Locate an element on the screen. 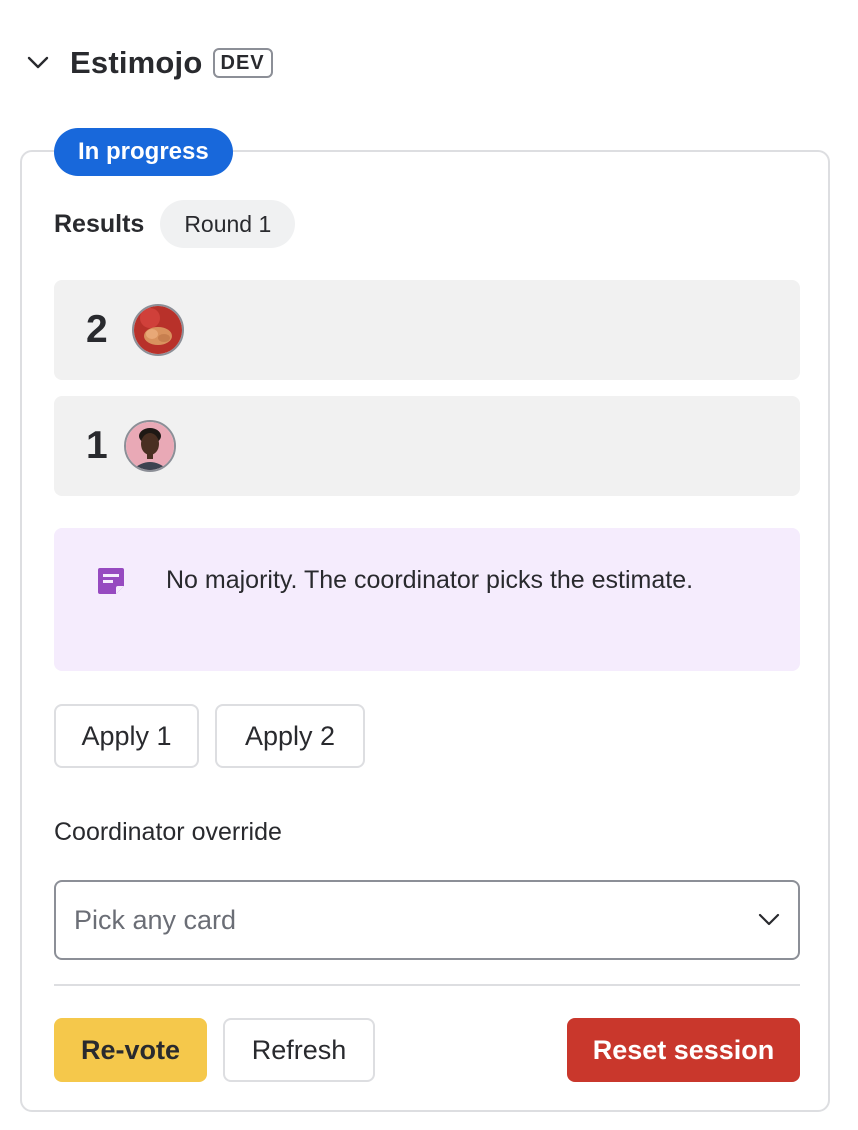 The width and height of the screenshot is (858, 1130). app-title: Estimojo is located at coordinates (136, 62).